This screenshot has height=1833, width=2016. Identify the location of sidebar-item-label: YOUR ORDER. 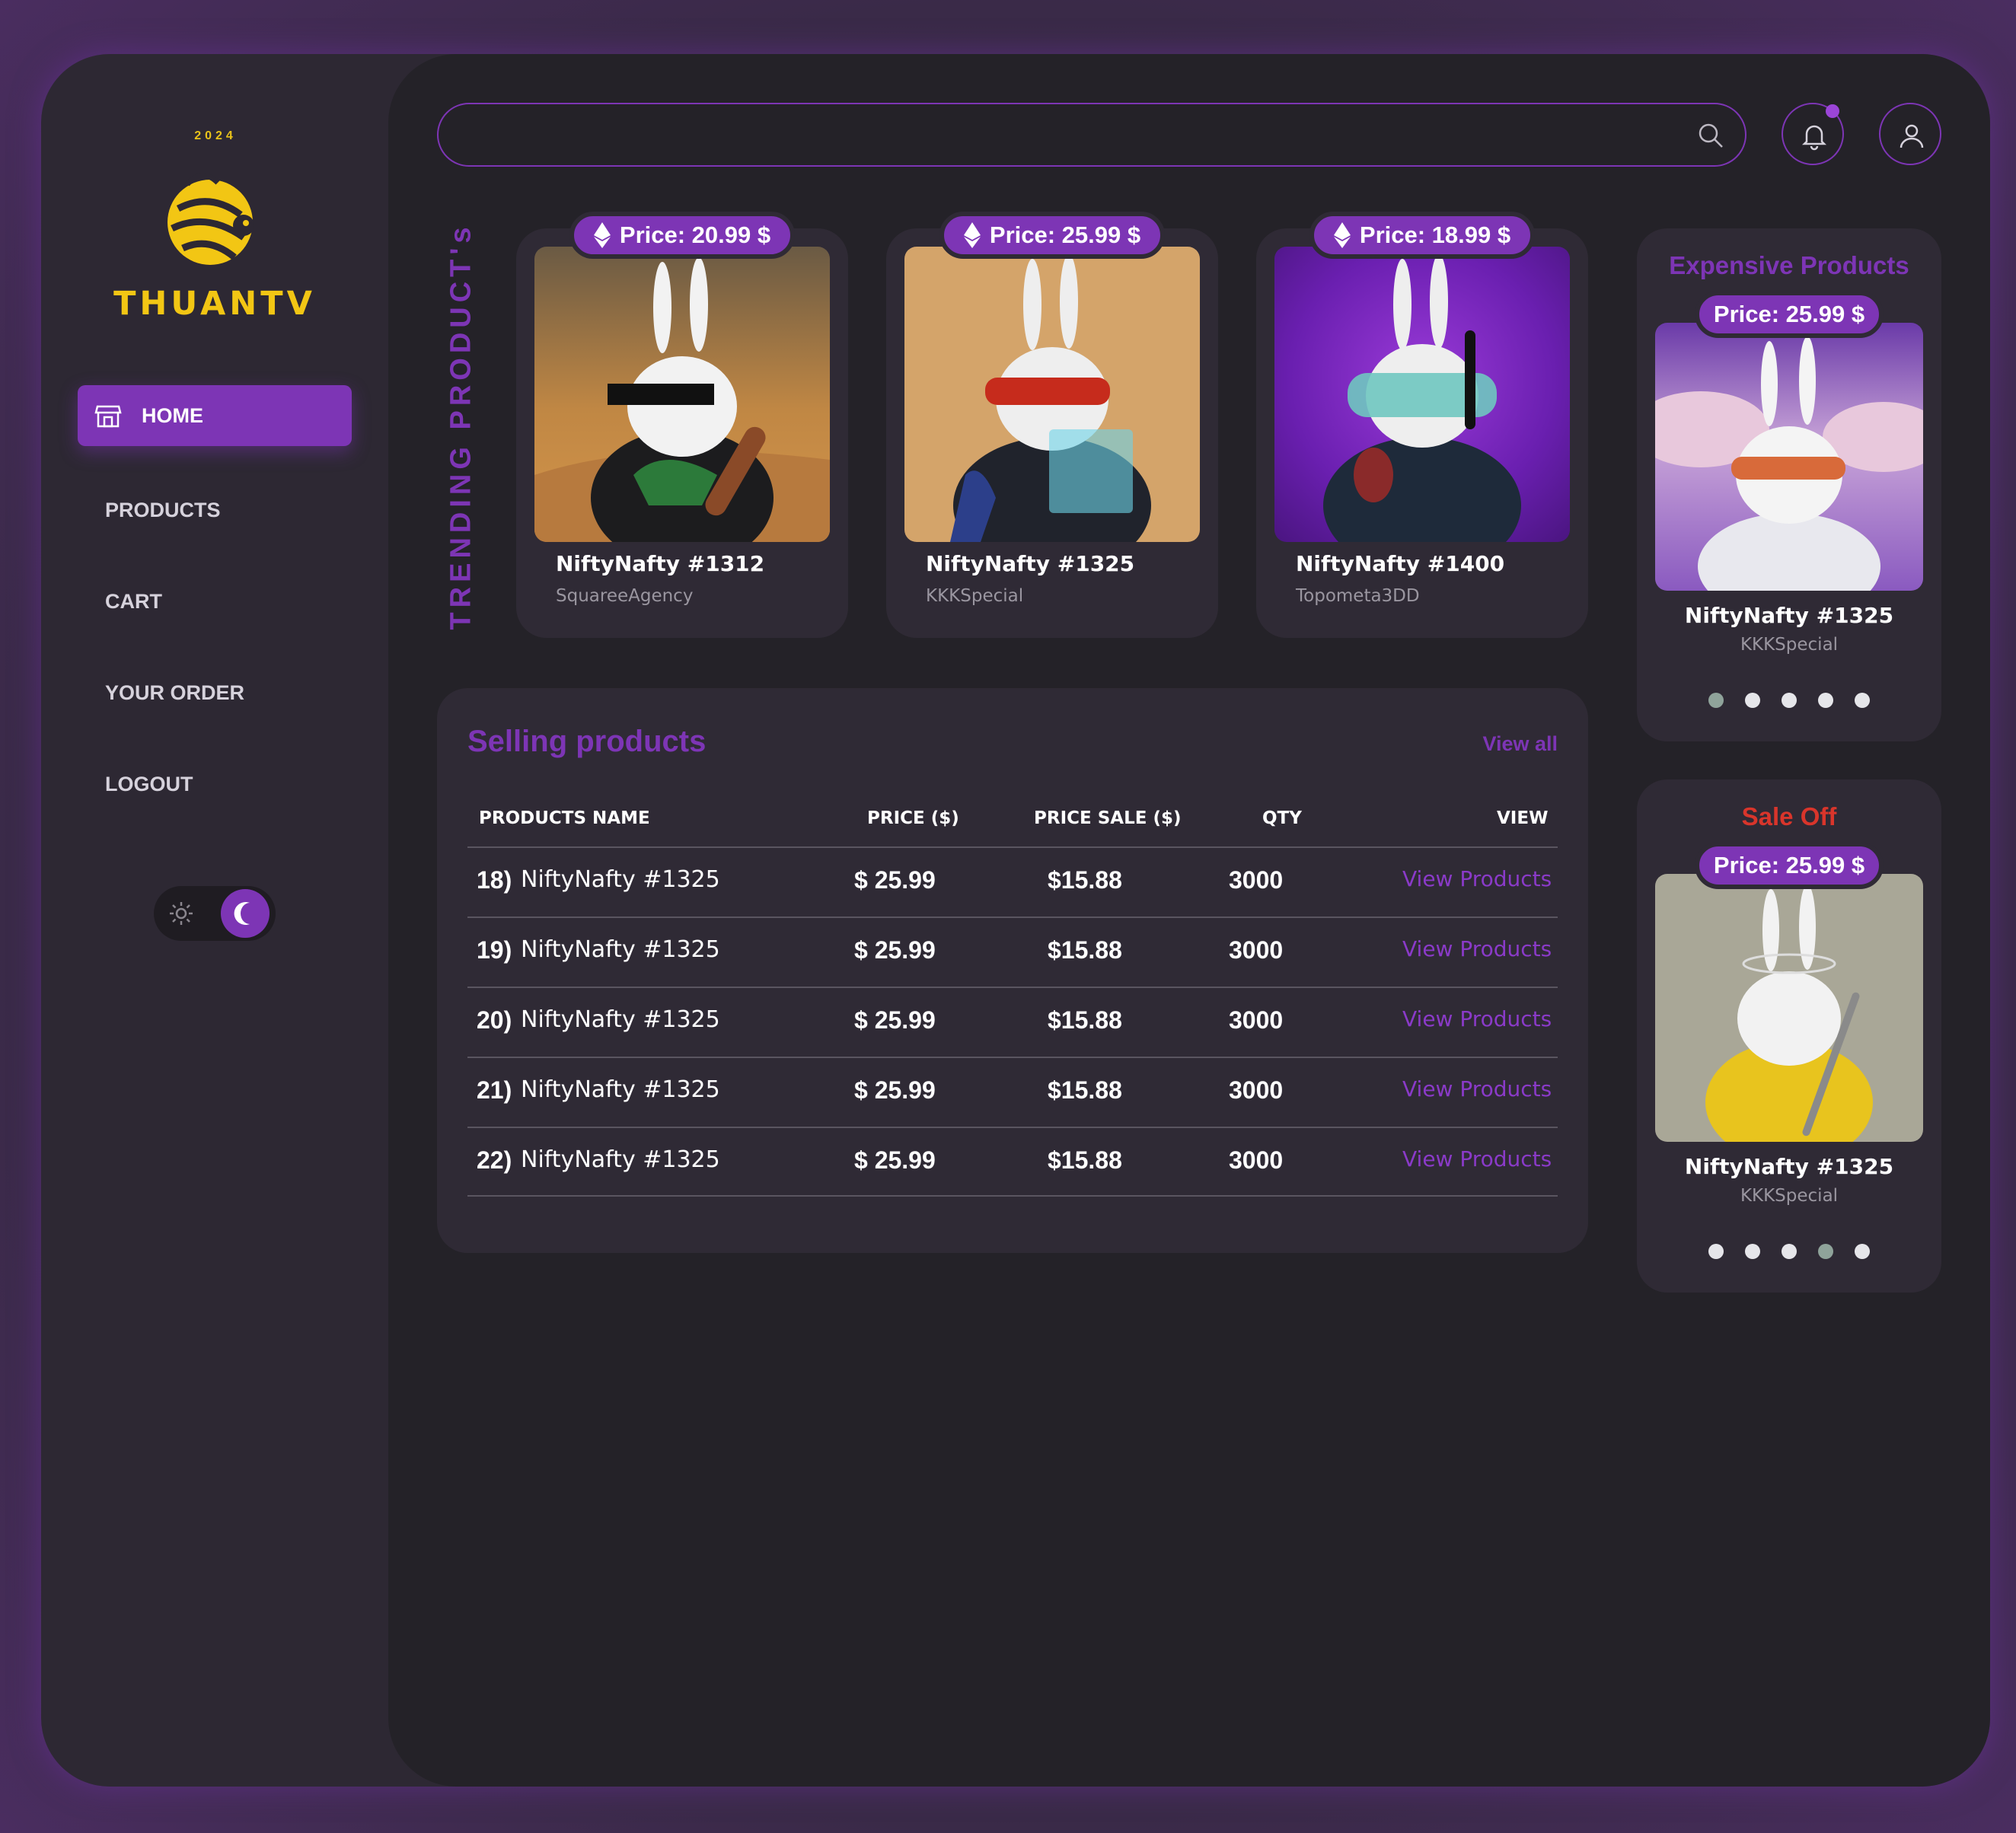
(175, 693).